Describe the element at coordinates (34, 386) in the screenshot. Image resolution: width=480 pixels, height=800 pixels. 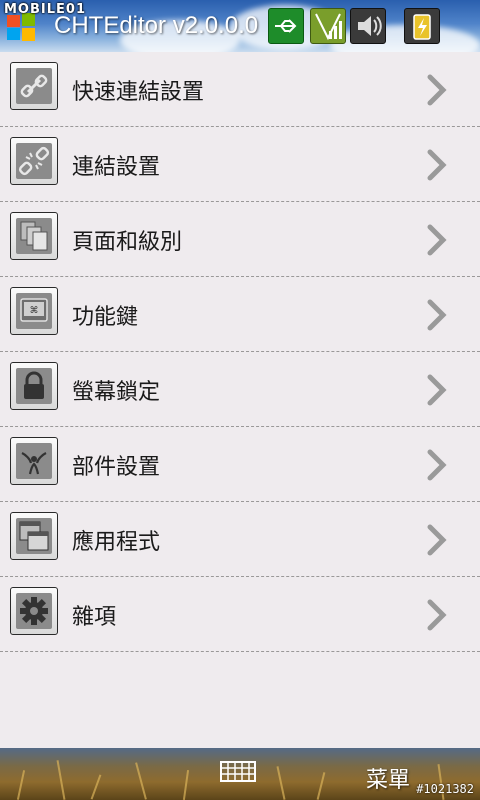
I see `lock-icon` at that location.